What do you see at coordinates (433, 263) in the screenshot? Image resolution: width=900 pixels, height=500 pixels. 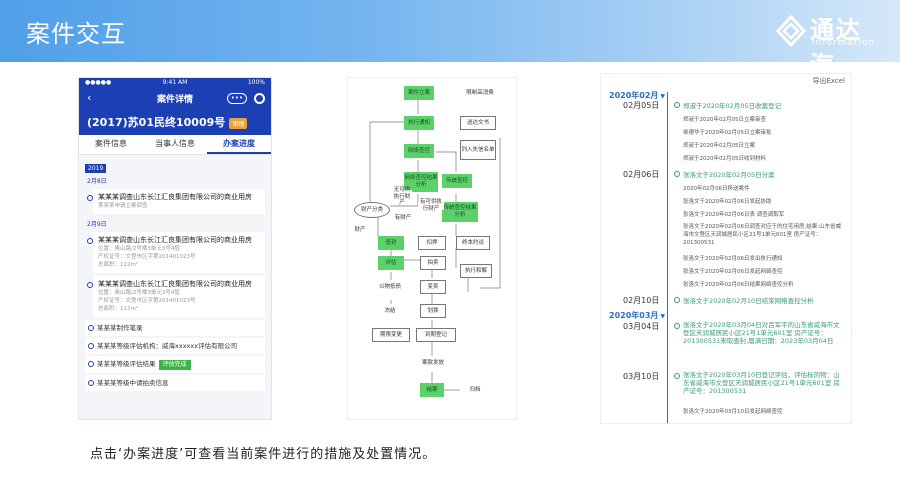 I see `flow-node-auction: 拍卖` at bounding box center [433, 263].